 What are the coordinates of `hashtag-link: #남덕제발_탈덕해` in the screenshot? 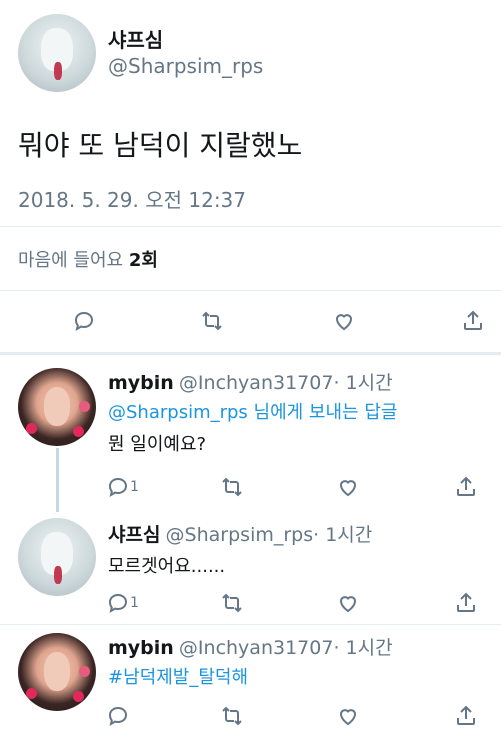 It's located at (178, 676).